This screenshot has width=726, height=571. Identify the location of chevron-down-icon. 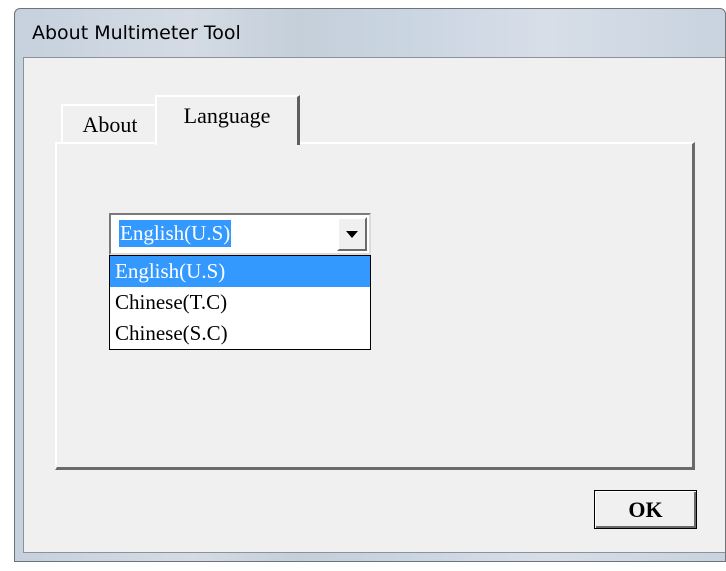
(352, 234).